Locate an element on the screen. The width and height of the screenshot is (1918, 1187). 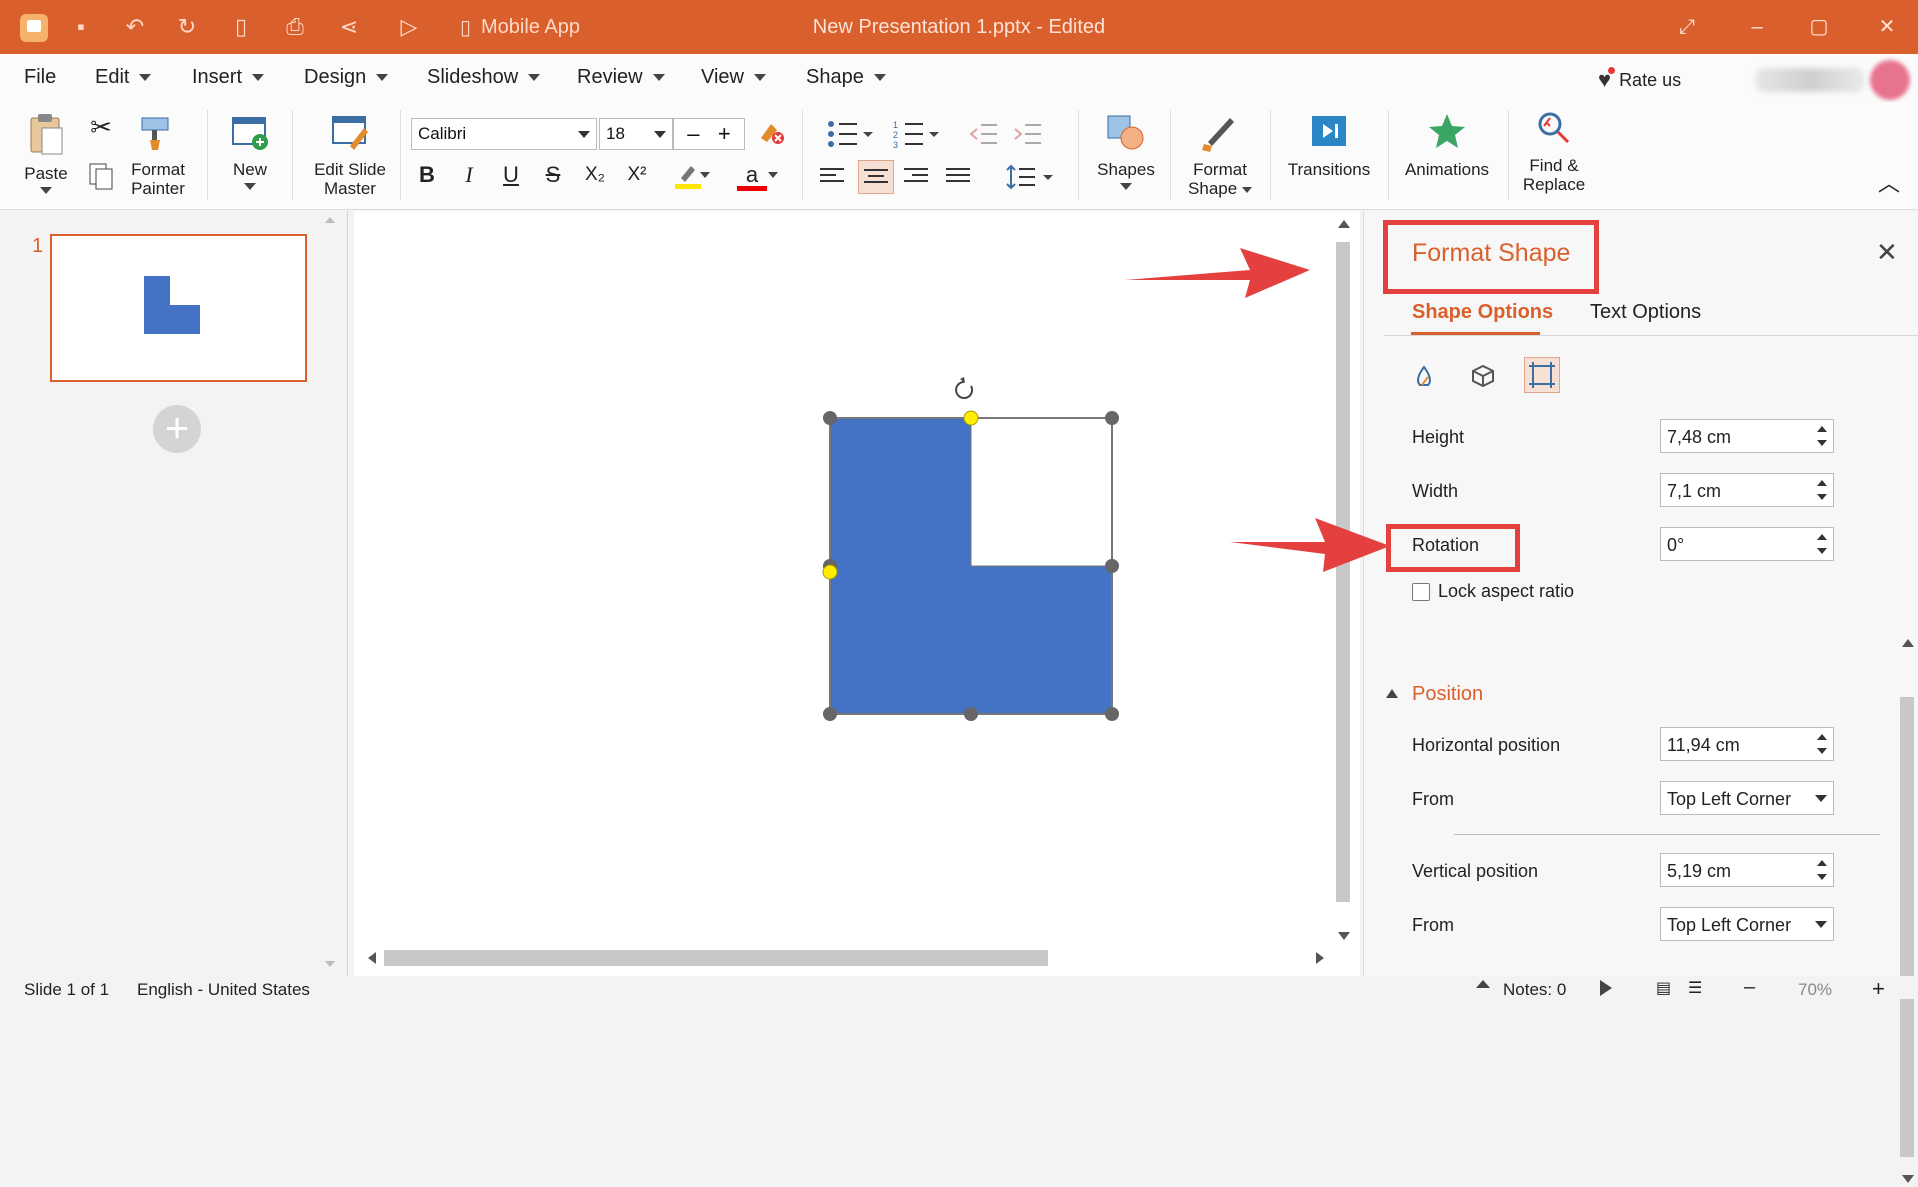
find-replace-button: Find & Replace is located at coordinates (1554, 151).